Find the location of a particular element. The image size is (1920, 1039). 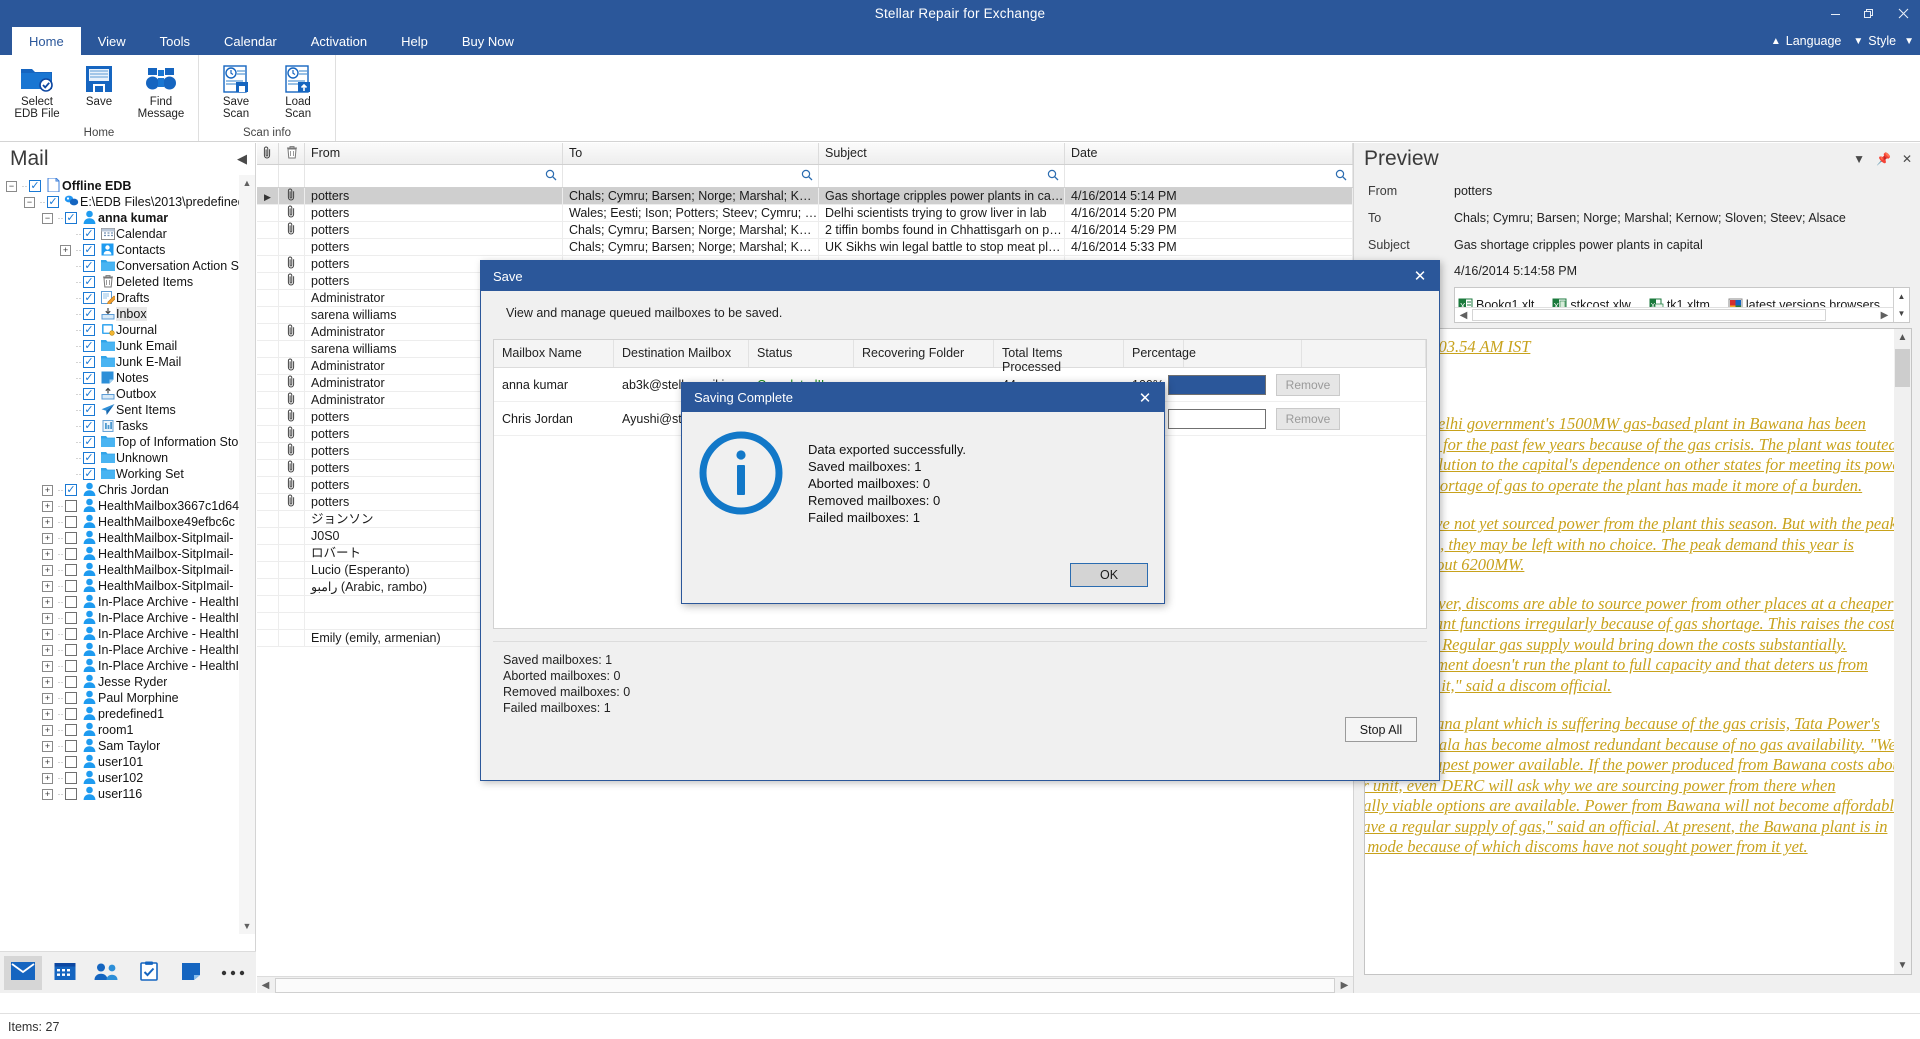

msglist-scroll-left-icon: ◀ is located at coordinates (265, 985).